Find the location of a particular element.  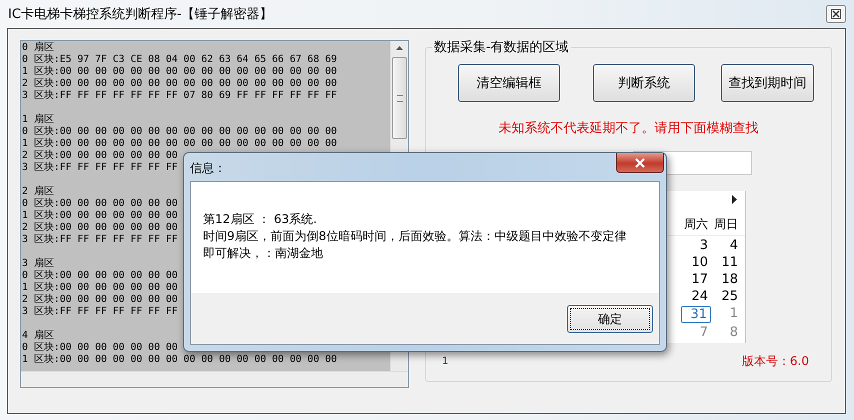

window-title: IC卡电梯卡梯控系统判断程序-【锤子解密器】 is located at coordinates (140, 14).